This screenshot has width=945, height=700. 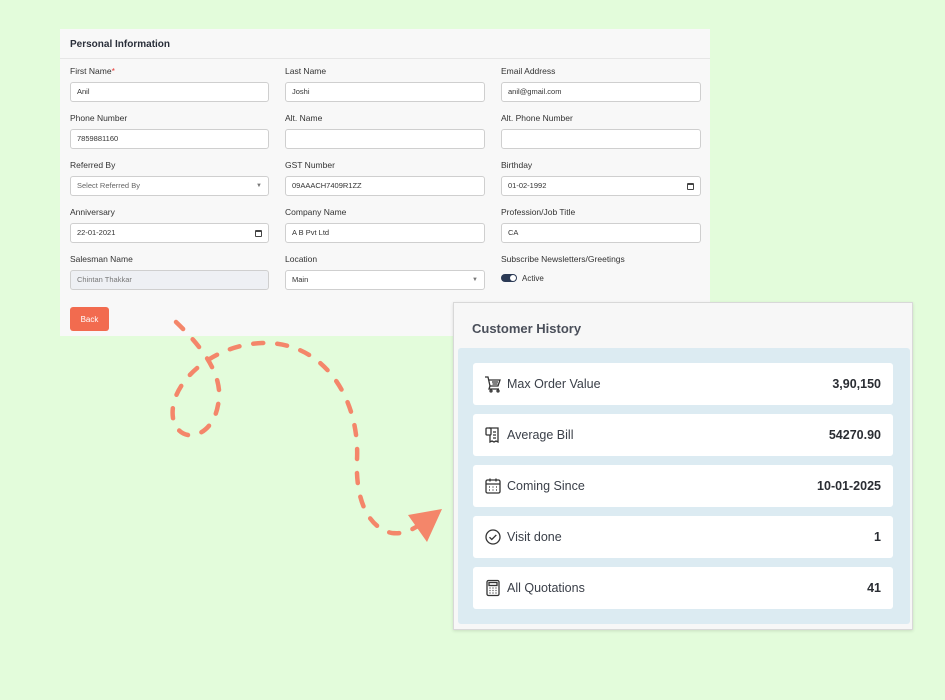 I want to click on birthday-field-group: Birthday 01-02-1992, so click(x=601, y=182).